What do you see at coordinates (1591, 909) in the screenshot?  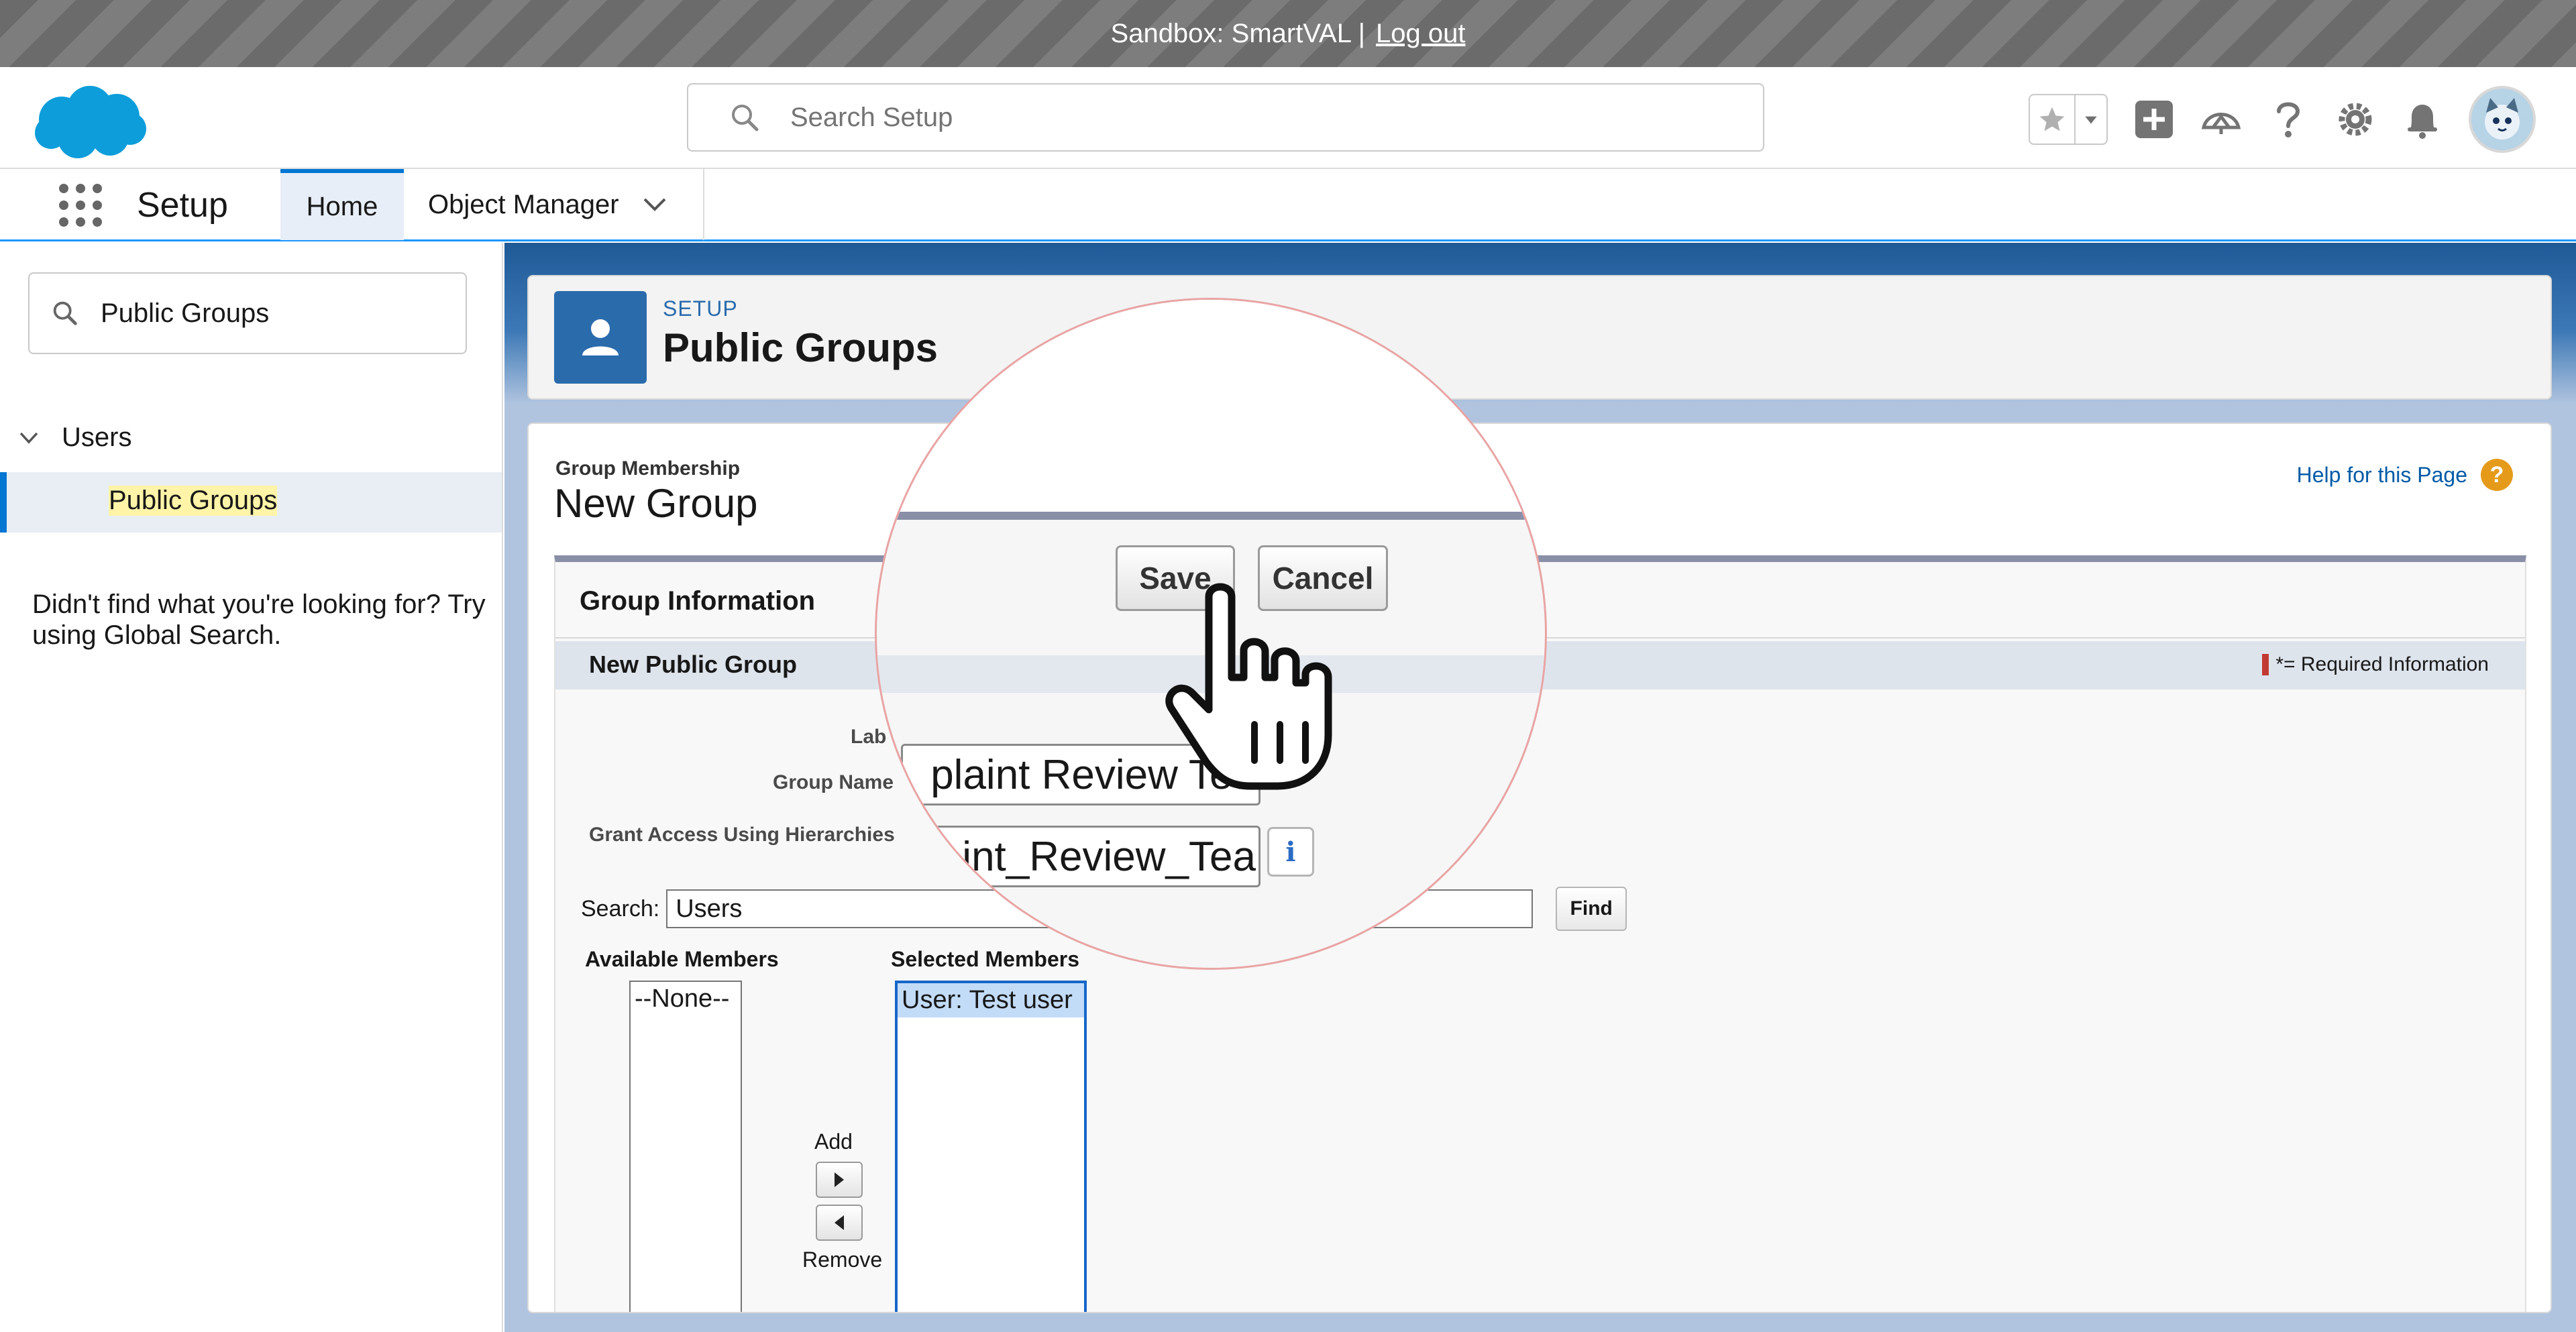 I see `find-button: Find` at bounding box center [1591, 909].